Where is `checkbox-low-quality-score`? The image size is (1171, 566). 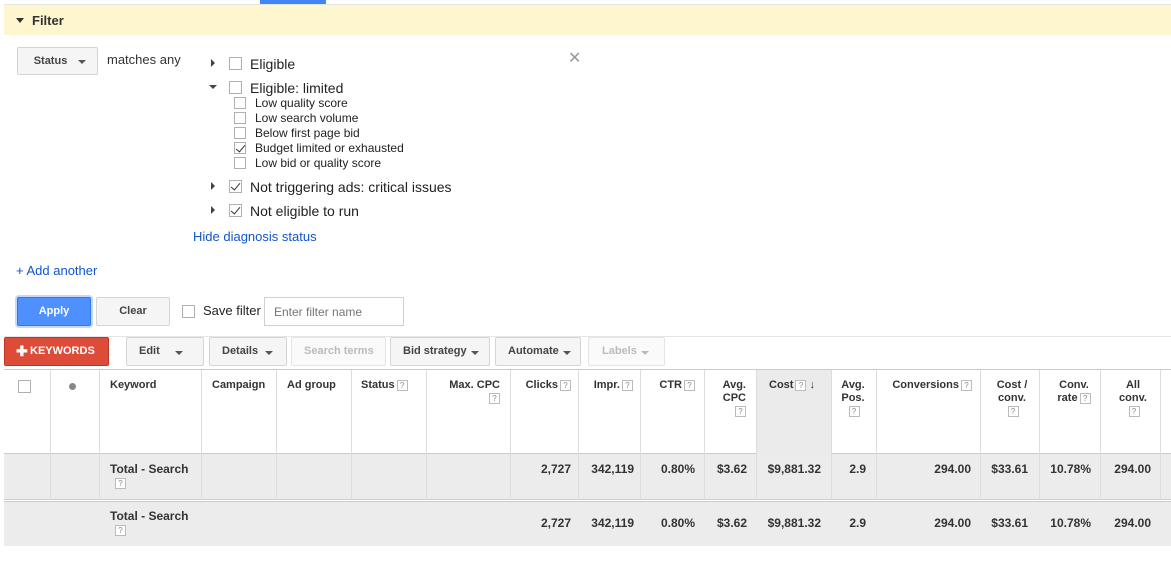
checkbox-low-quality-score is located at coordinates (240, 103).